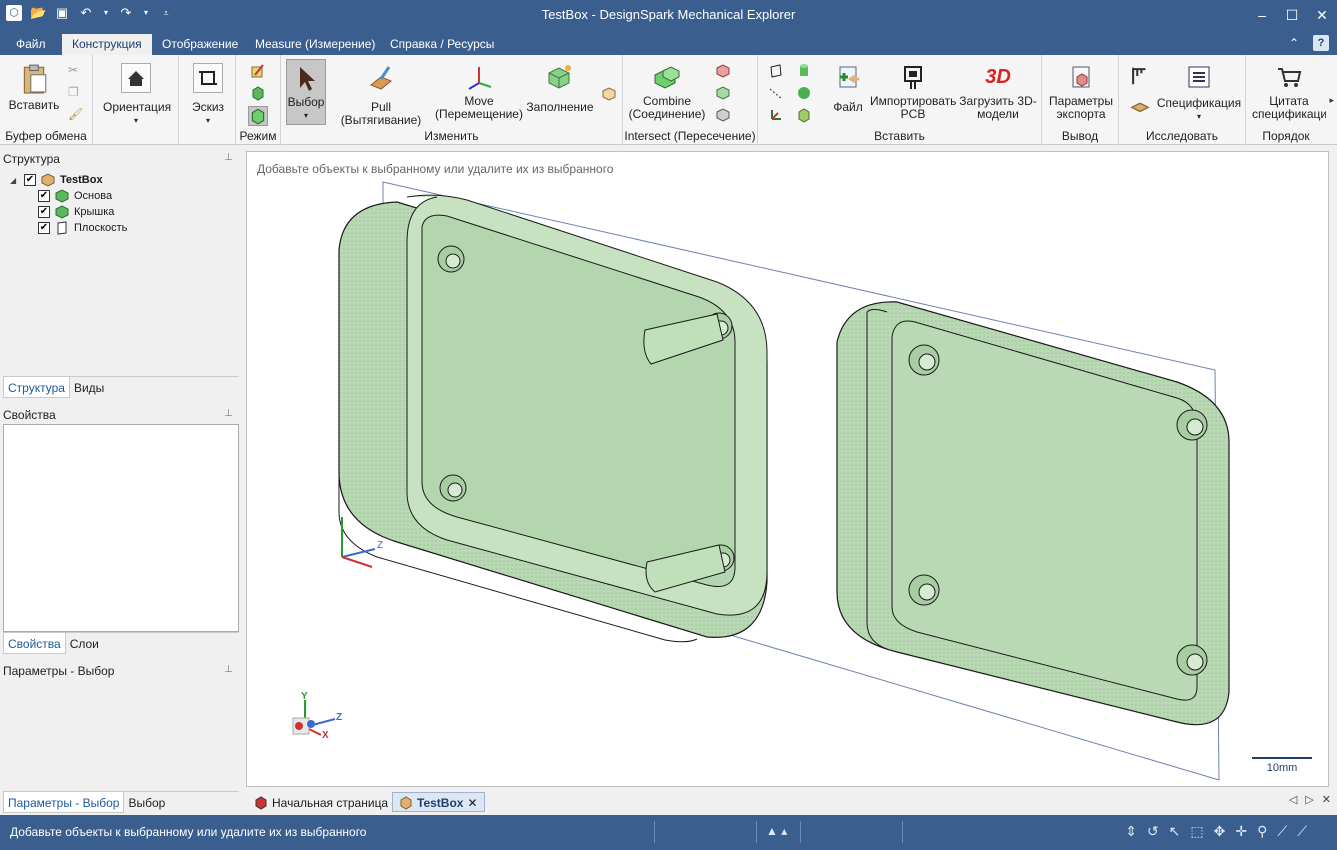 This screenshot has width=1337, height=850. I want to click on dimension-icon: ⟋, so click(1302, 831).